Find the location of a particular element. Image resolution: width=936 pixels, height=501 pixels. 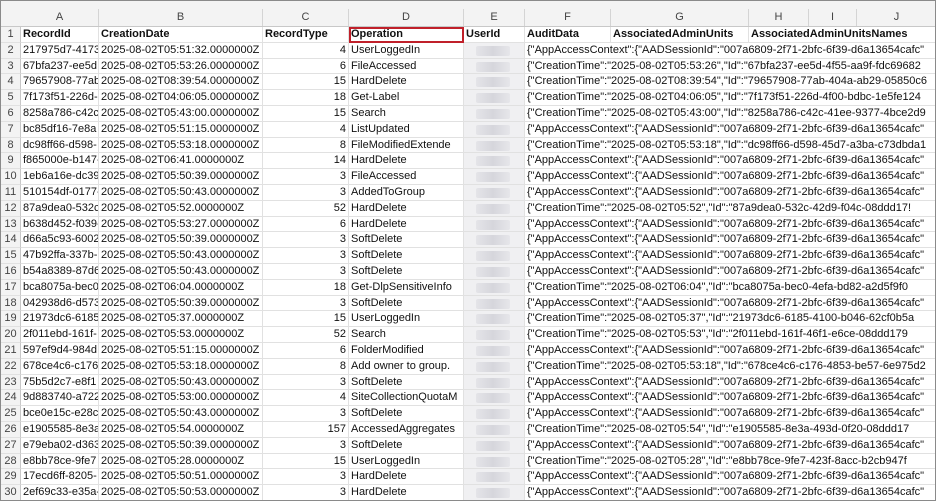

row-number: 9 is located at coordinates (11, 161).